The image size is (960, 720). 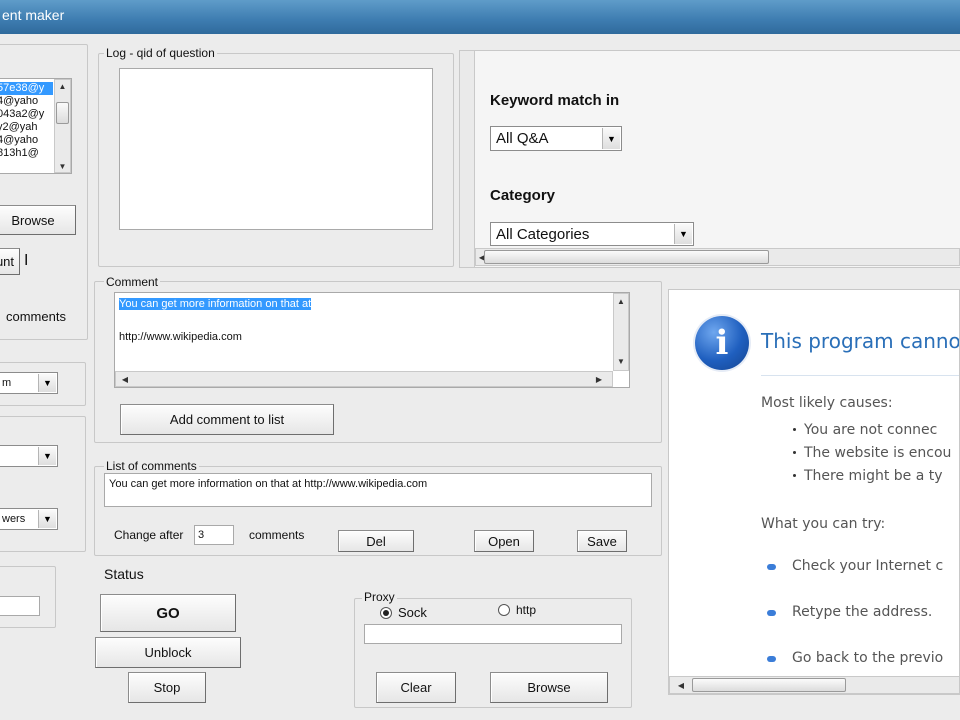 What do you see at coordinates (62, 126) in the screenshot?
I see `accounts-scrollbar: ▲ ▼` at bounding box center [62, 126].